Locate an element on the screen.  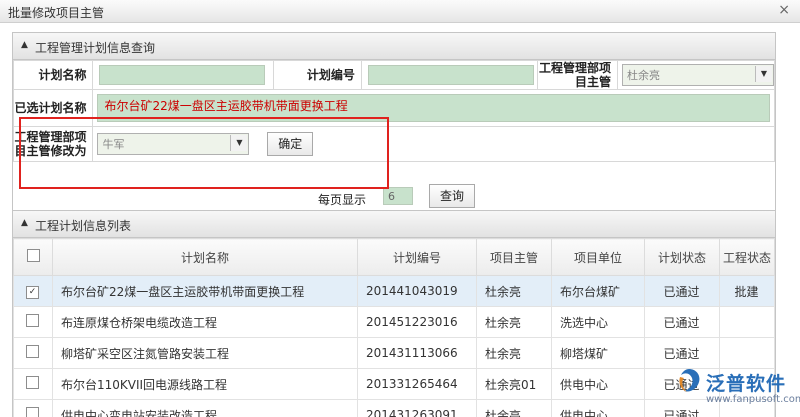
brand-logo-icon is located at coordinates (689, 381).